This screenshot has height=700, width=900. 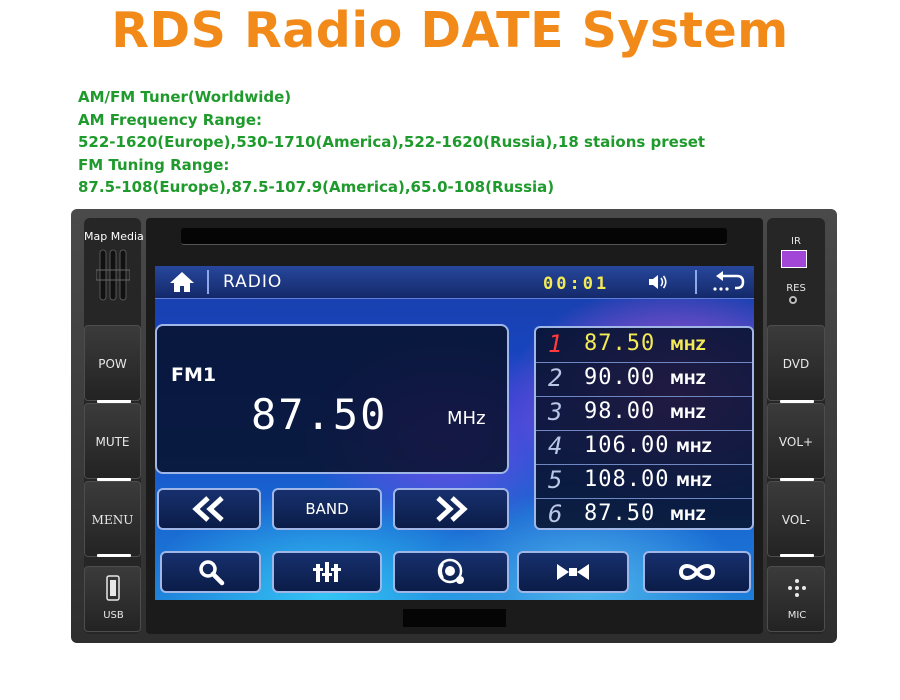 What do you see at coordinates (454, 282) in the screenshot?
I see `screen-topbar: RADIO 00:01` at bounding box center [454, 282].